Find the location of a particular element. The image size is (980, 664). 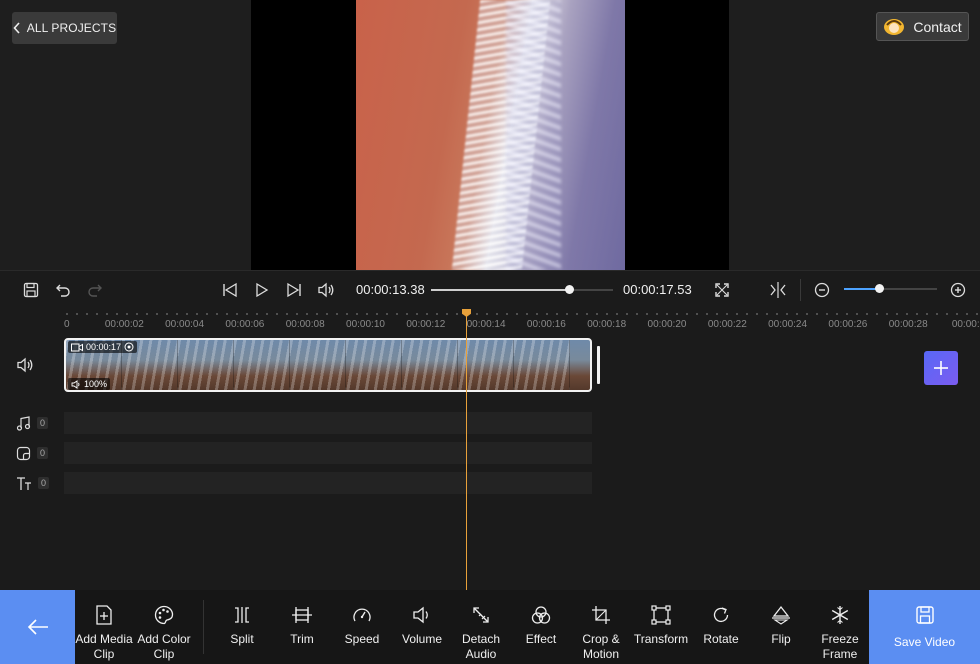

speaker-icon is located at coordinates (326, 290).